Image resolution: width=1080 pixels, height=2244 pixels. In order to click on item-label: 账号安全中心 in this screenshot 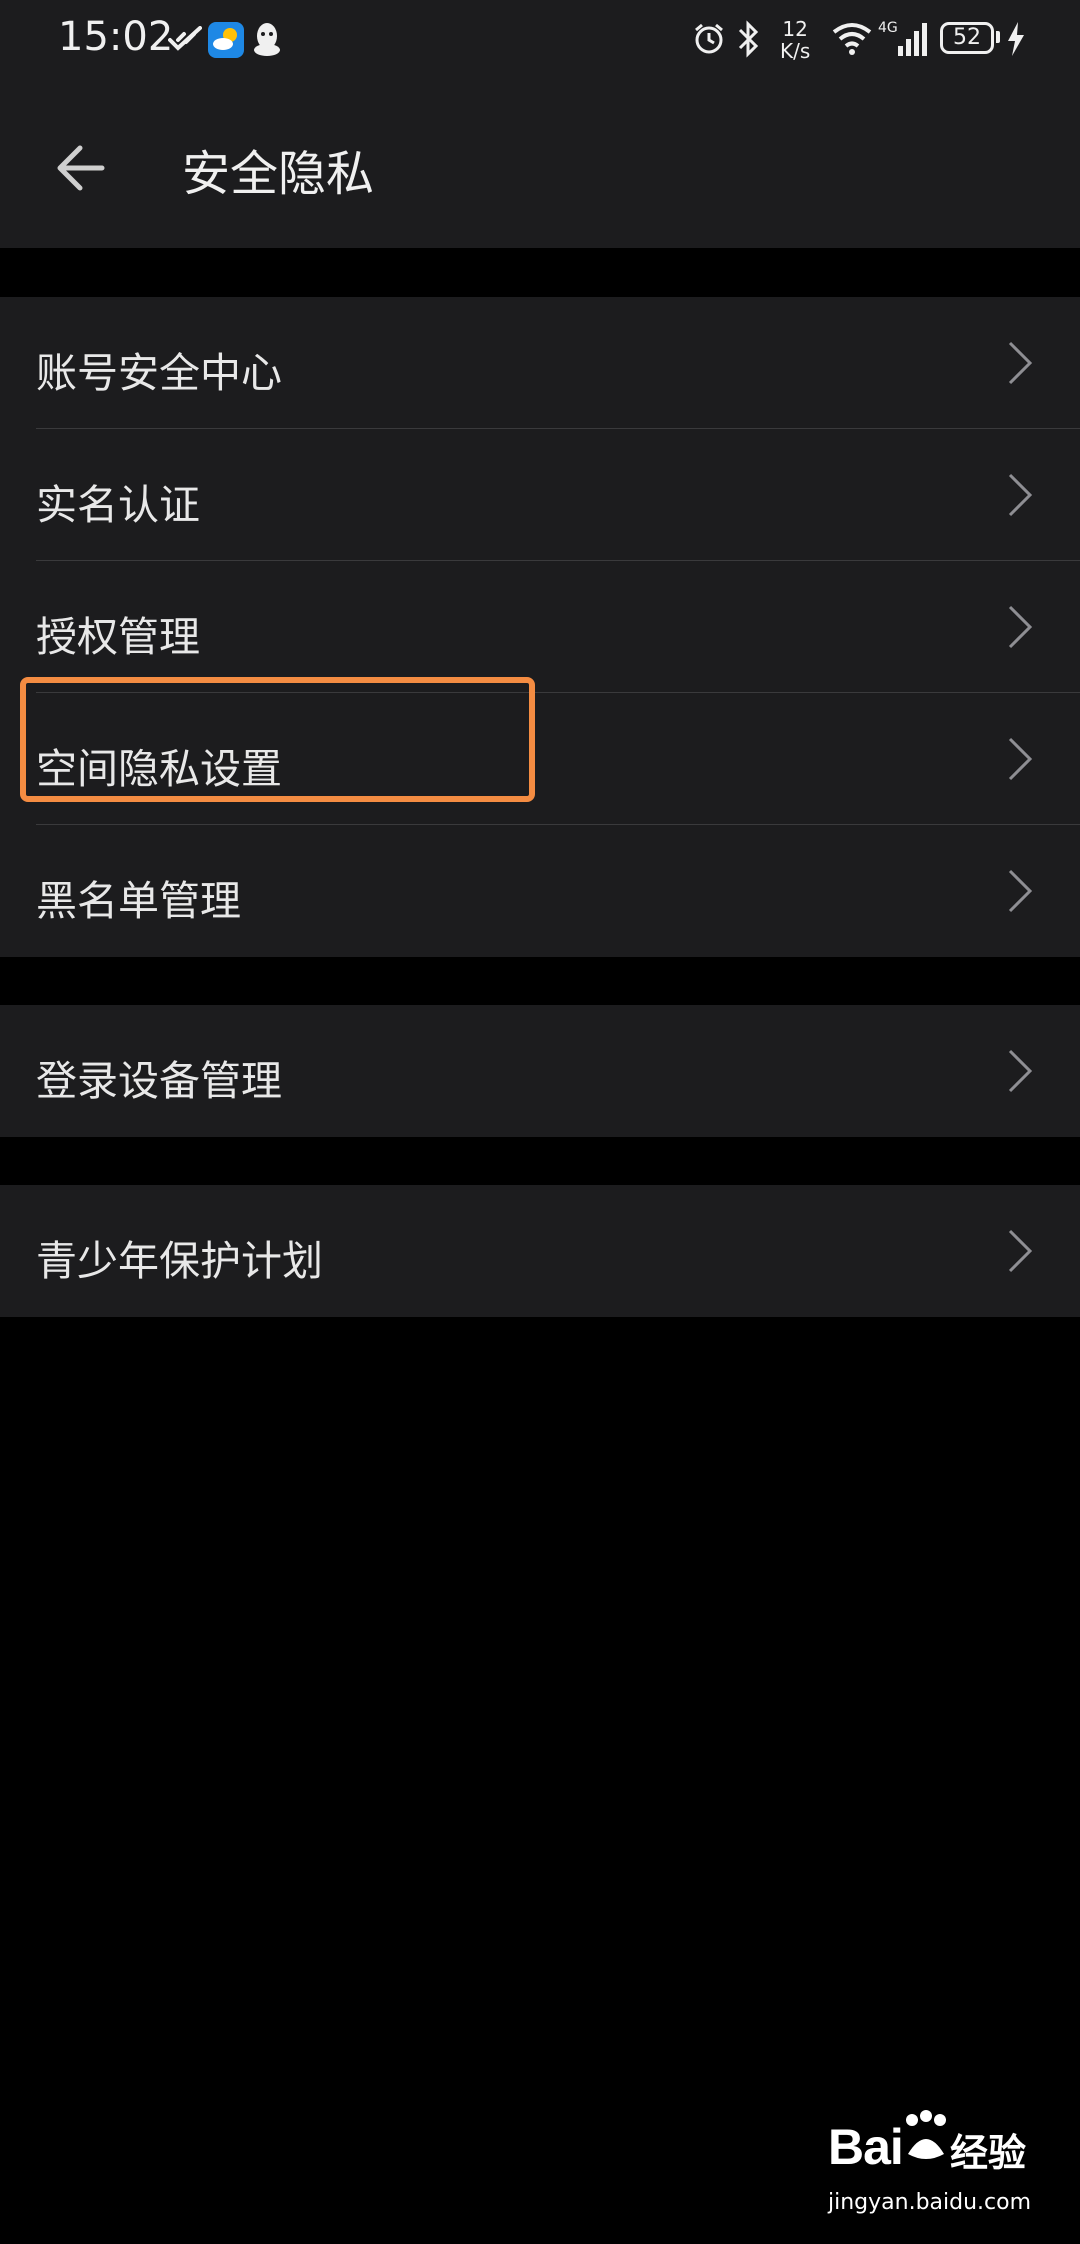, I will do `click(159, 373)`.